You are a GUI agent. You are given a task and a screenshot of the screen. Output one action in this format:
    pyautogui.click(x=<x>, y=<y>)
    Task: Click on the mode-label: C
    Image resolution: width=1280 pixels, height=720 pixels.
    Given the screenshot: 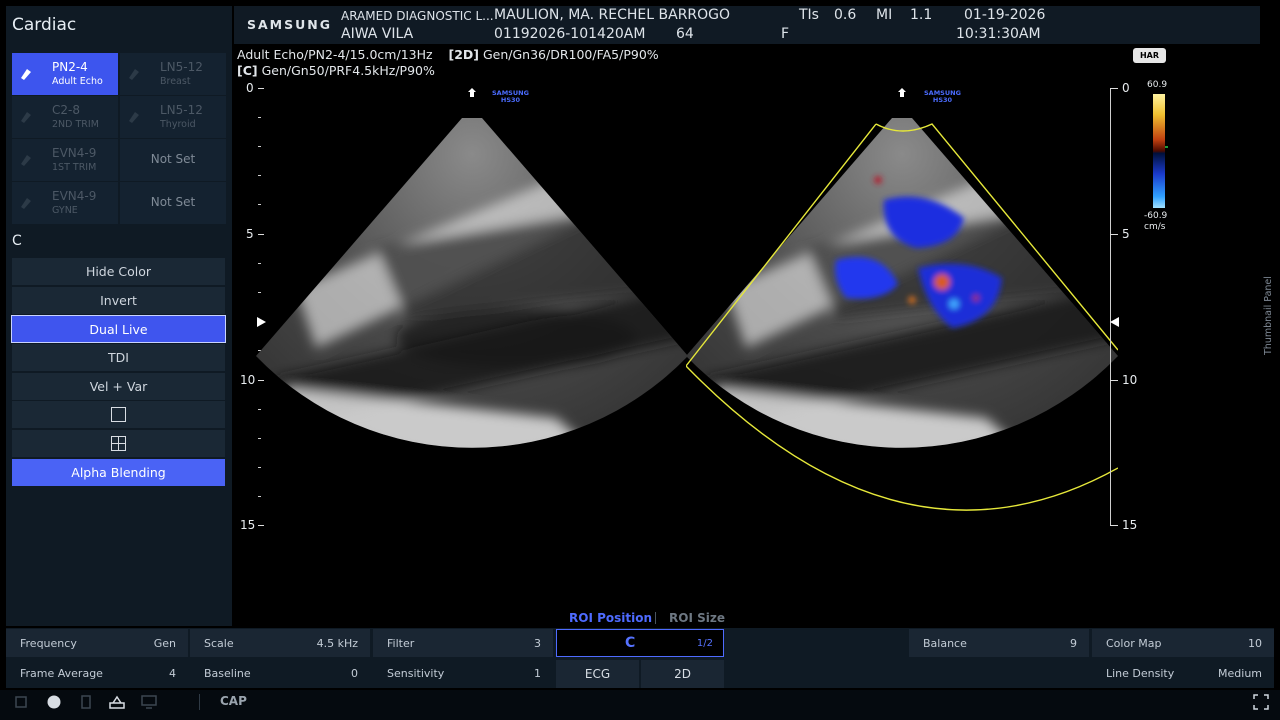 What is the action you would take?
    pyautogui.click(x=17, y=241)
    